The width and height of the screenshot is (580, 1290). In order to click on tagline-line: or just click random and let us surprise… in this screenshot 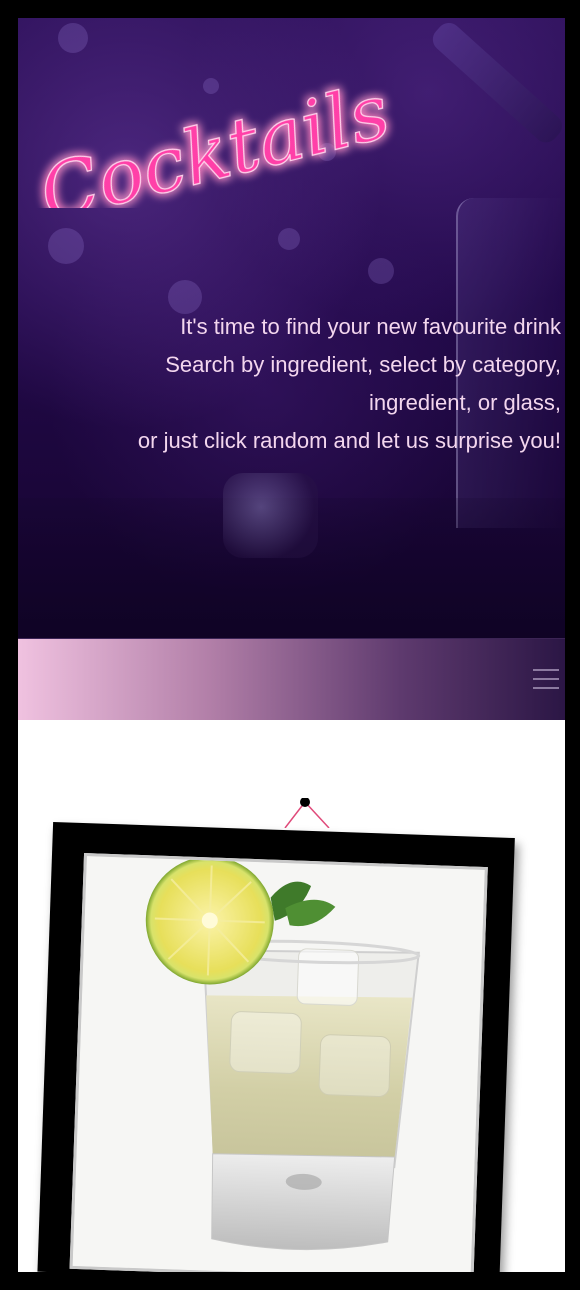, I will do `click(349, 440)`.